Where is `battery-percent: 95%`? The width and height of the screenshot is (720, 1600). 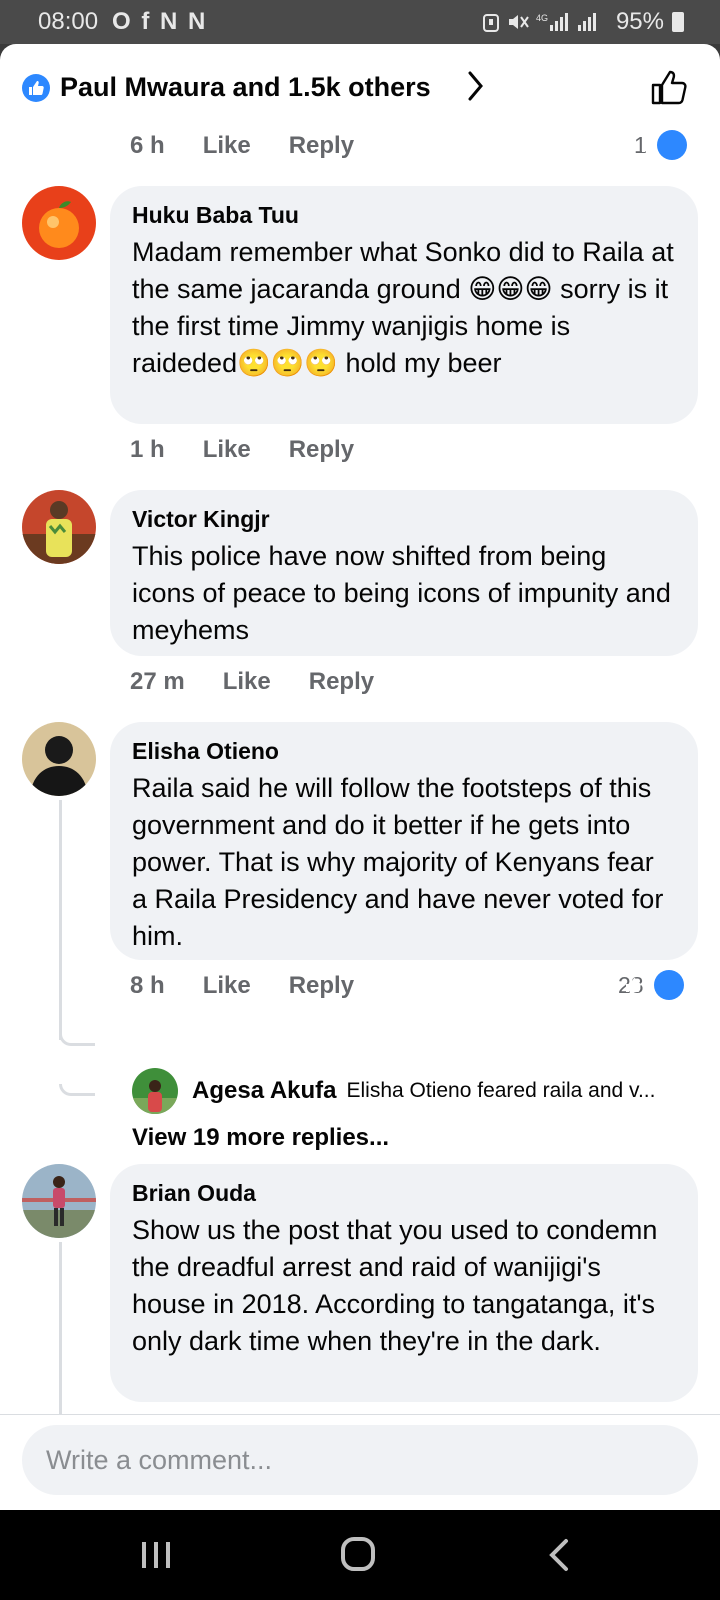
battery-percent: 95% is located at coordinates (639, 21).